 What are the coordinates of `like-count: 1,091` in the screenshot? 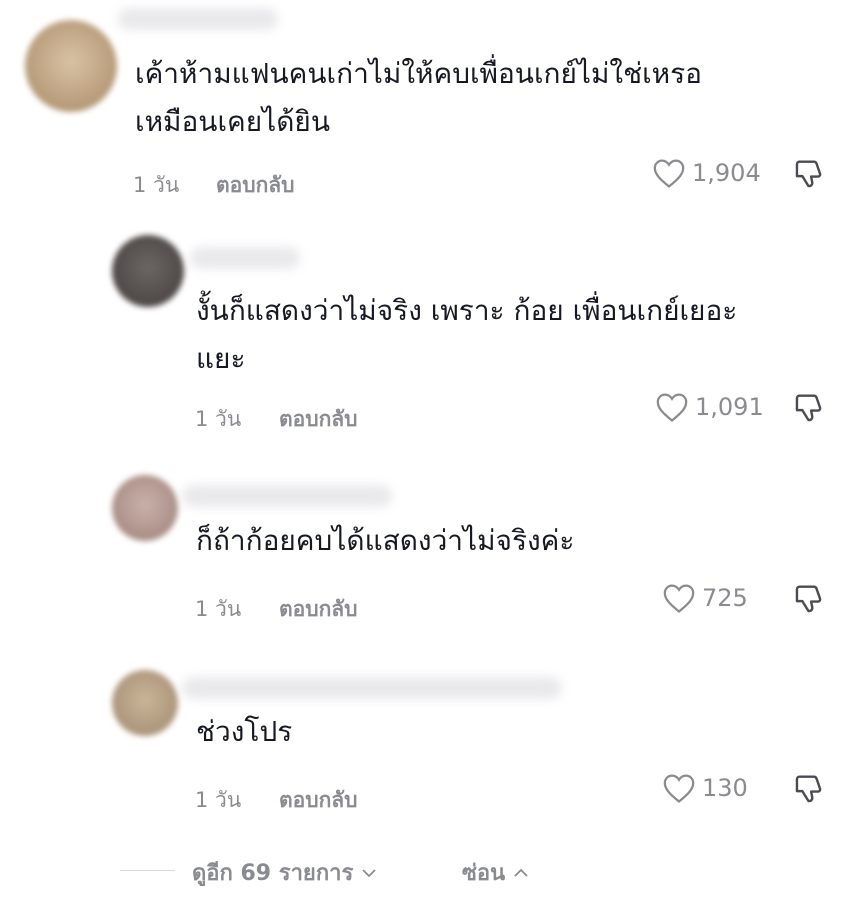 It's located at (729, 407).